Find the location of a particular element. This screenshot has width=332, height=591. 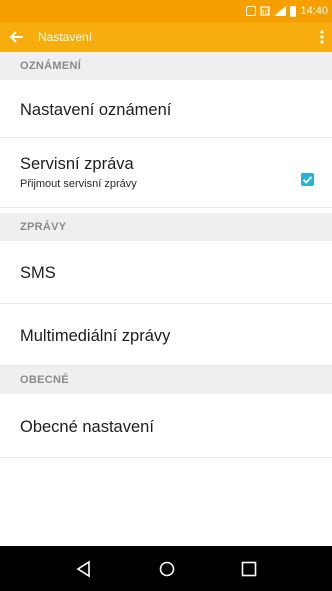

item-subtitle: Přijmout servisní zprávy is located at coordinates (78, 184).